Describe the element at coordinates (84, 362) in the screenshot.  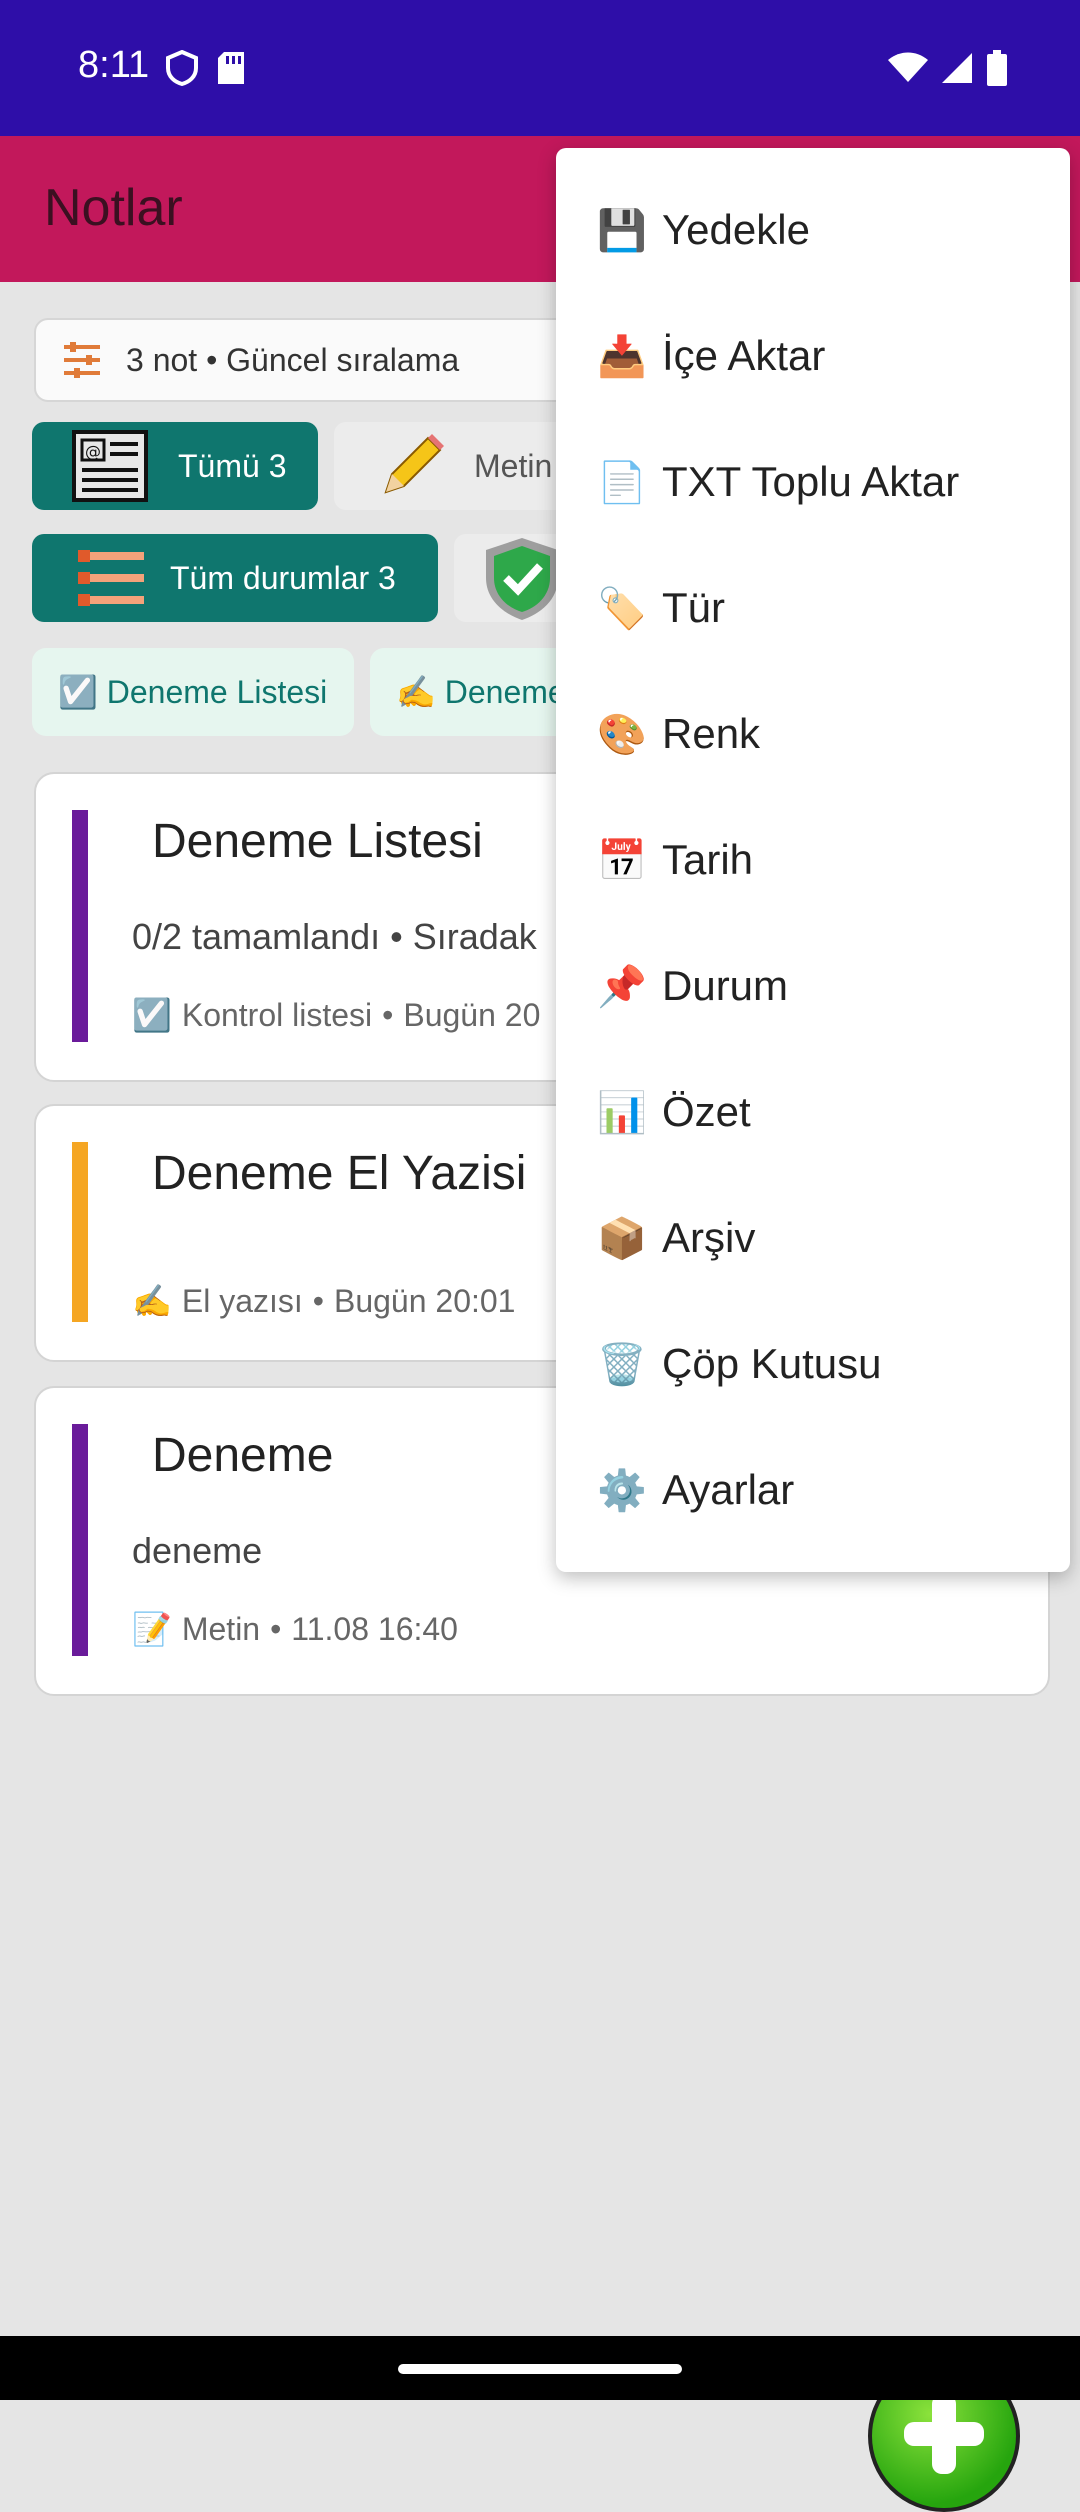
I see `sort-settings-icon` at that location.